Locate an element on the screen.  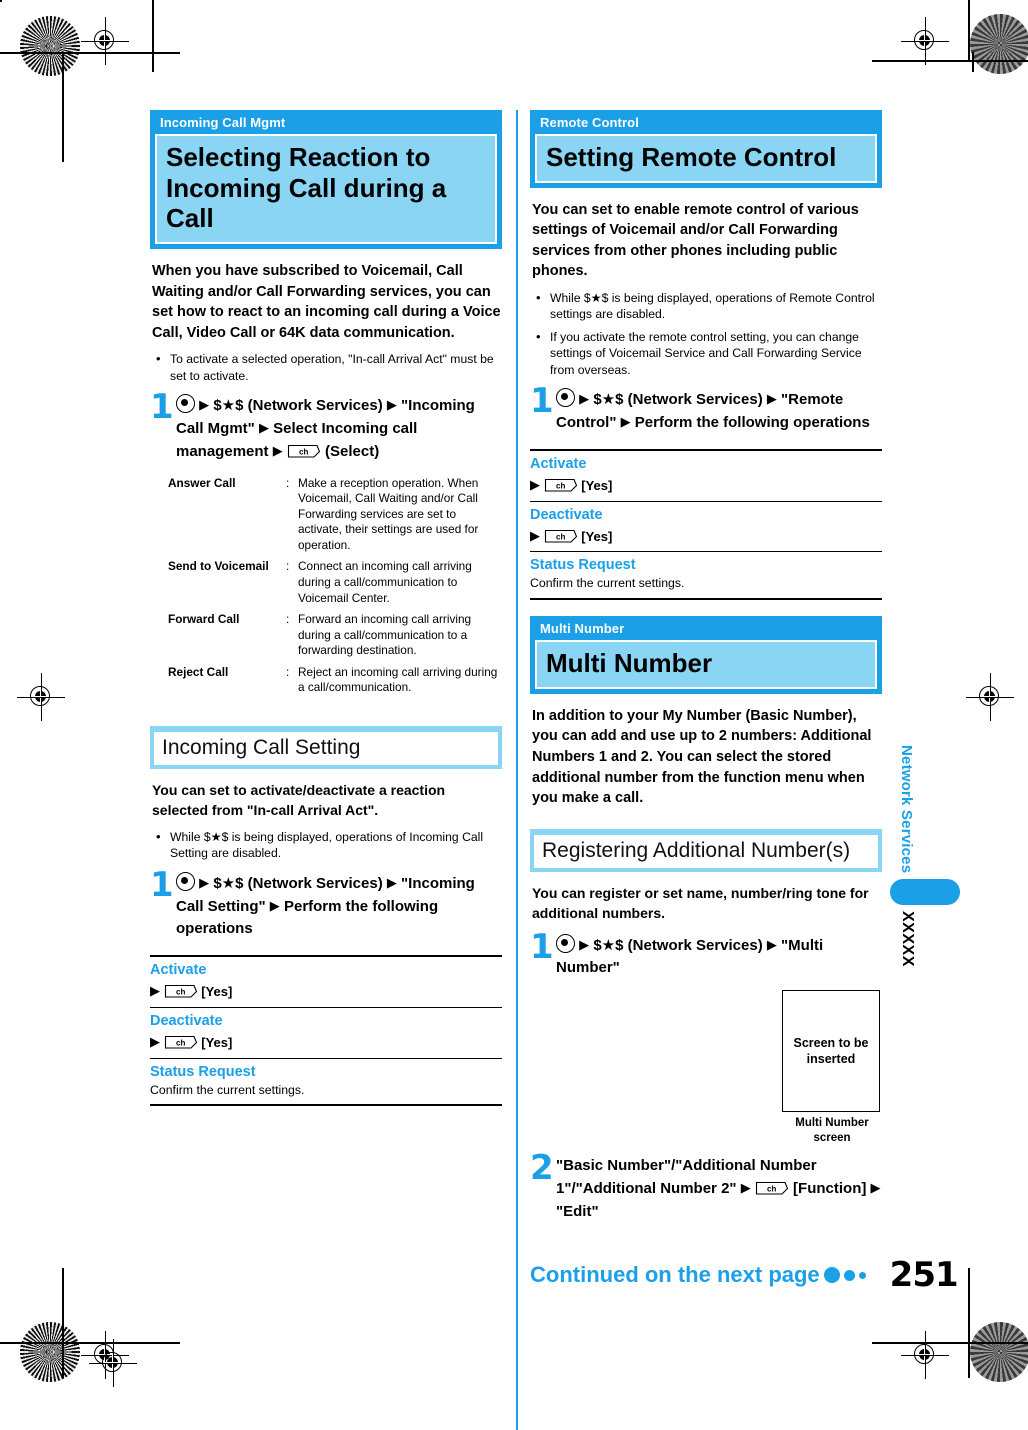
side-tab-chapter-label: Network Services is located at coordinates (906, 809).